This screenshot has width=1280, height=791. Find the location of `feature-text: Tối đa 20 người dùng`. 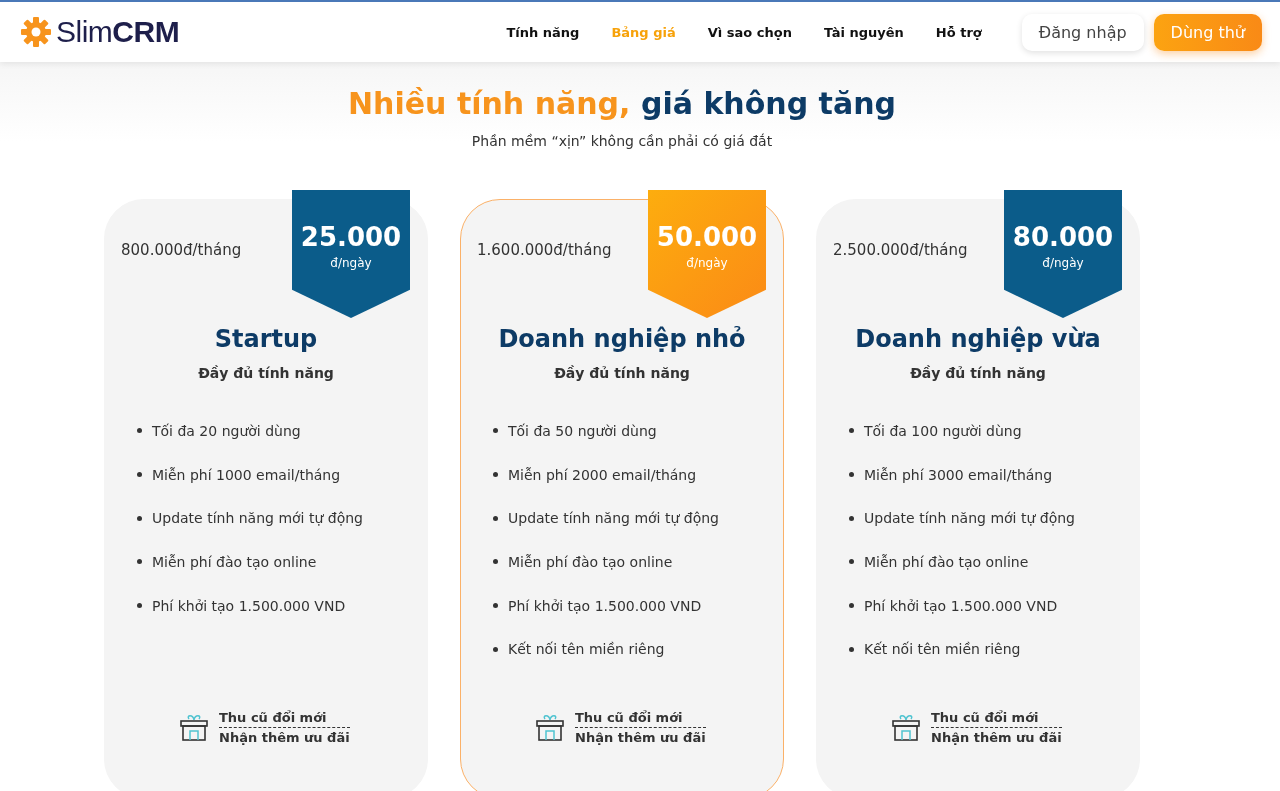

feature-text: Tối đa 20 người dùng is located at coordinates (226, 430).